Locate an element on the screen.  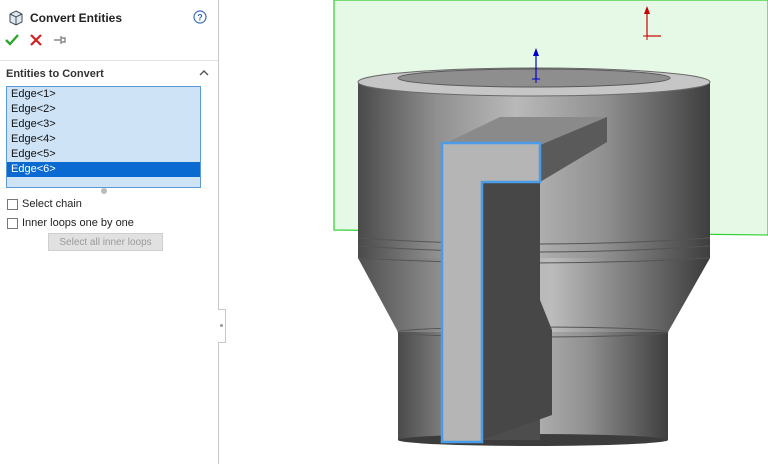
inner-loops-label: Inner loops one by one is located at coordinates (78, 223).